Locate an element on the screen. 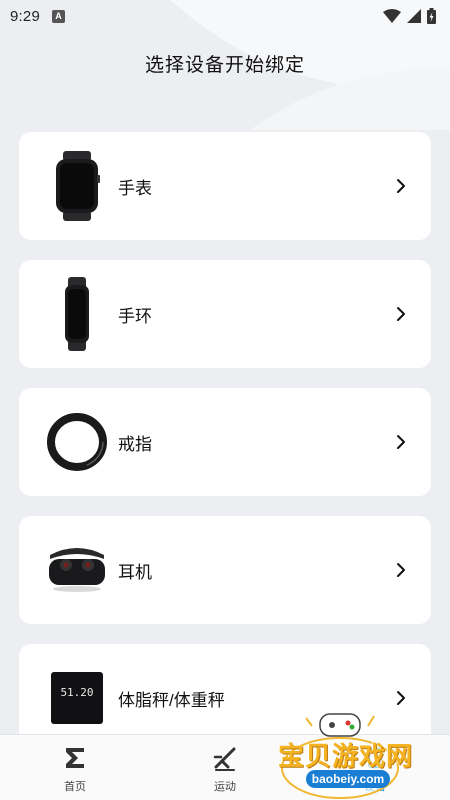 This screenshot has height=800, width=450. watermark-url: baobeiy.com is located at coordinates (348, 779).